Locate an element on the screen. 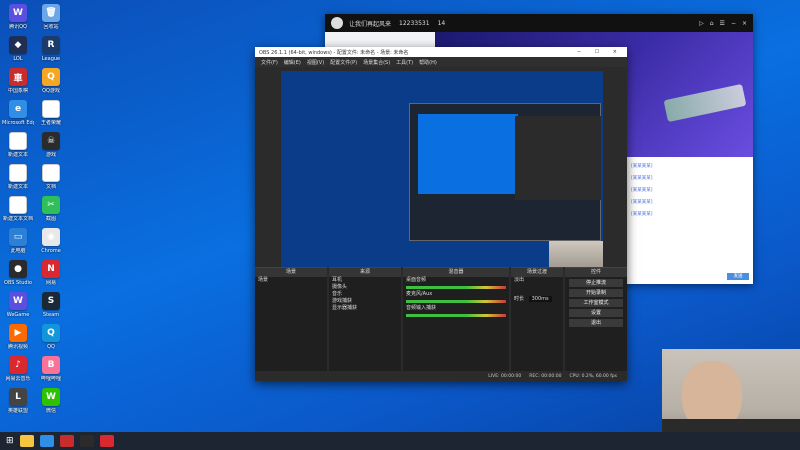  desktop-icon: 🗑 回收站 is located at coordinates (51, 21).